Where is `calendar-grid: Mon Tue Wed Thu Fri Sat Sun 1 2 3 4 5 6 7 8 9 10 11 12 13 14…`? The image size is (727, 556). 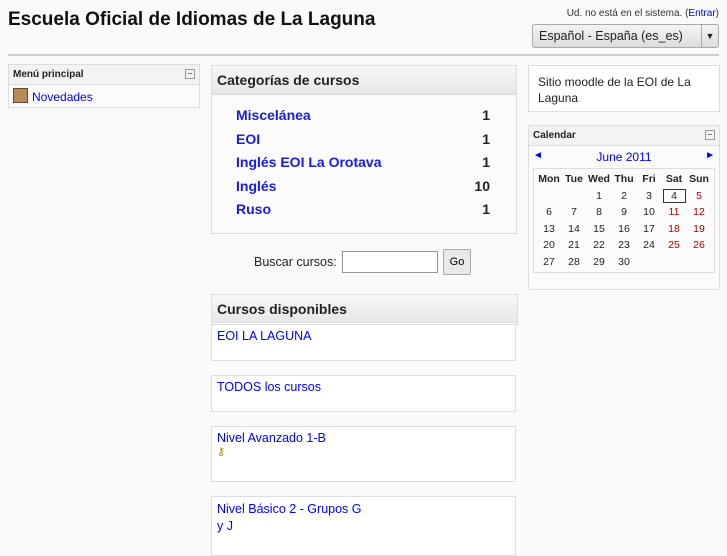
calendar-grid: Mon Tue Wed Thu Fri Sat Sun 1 2 3 4 5 6 7 8 9 10 11 12 13 14… is located at coordinates (624, 220).